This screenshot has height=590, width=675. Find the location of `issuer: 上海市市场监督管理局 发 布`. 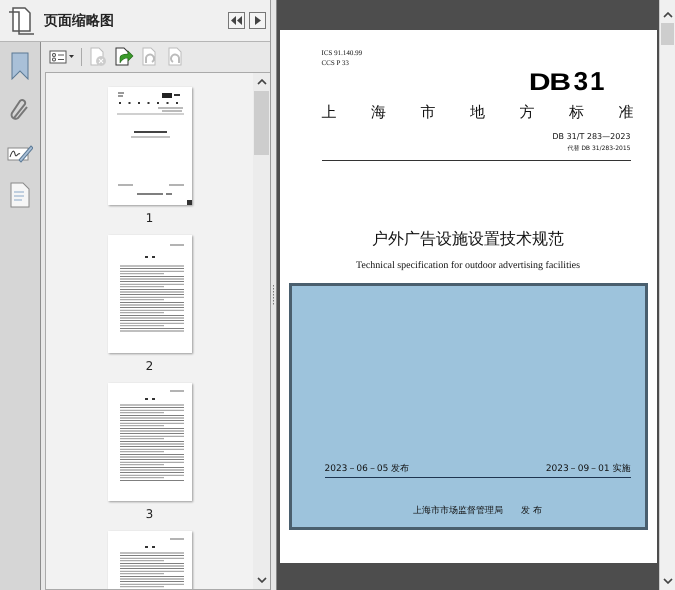

issuer: 上海市市场监督管理局 发 布 is located at coordinates (477, 510).